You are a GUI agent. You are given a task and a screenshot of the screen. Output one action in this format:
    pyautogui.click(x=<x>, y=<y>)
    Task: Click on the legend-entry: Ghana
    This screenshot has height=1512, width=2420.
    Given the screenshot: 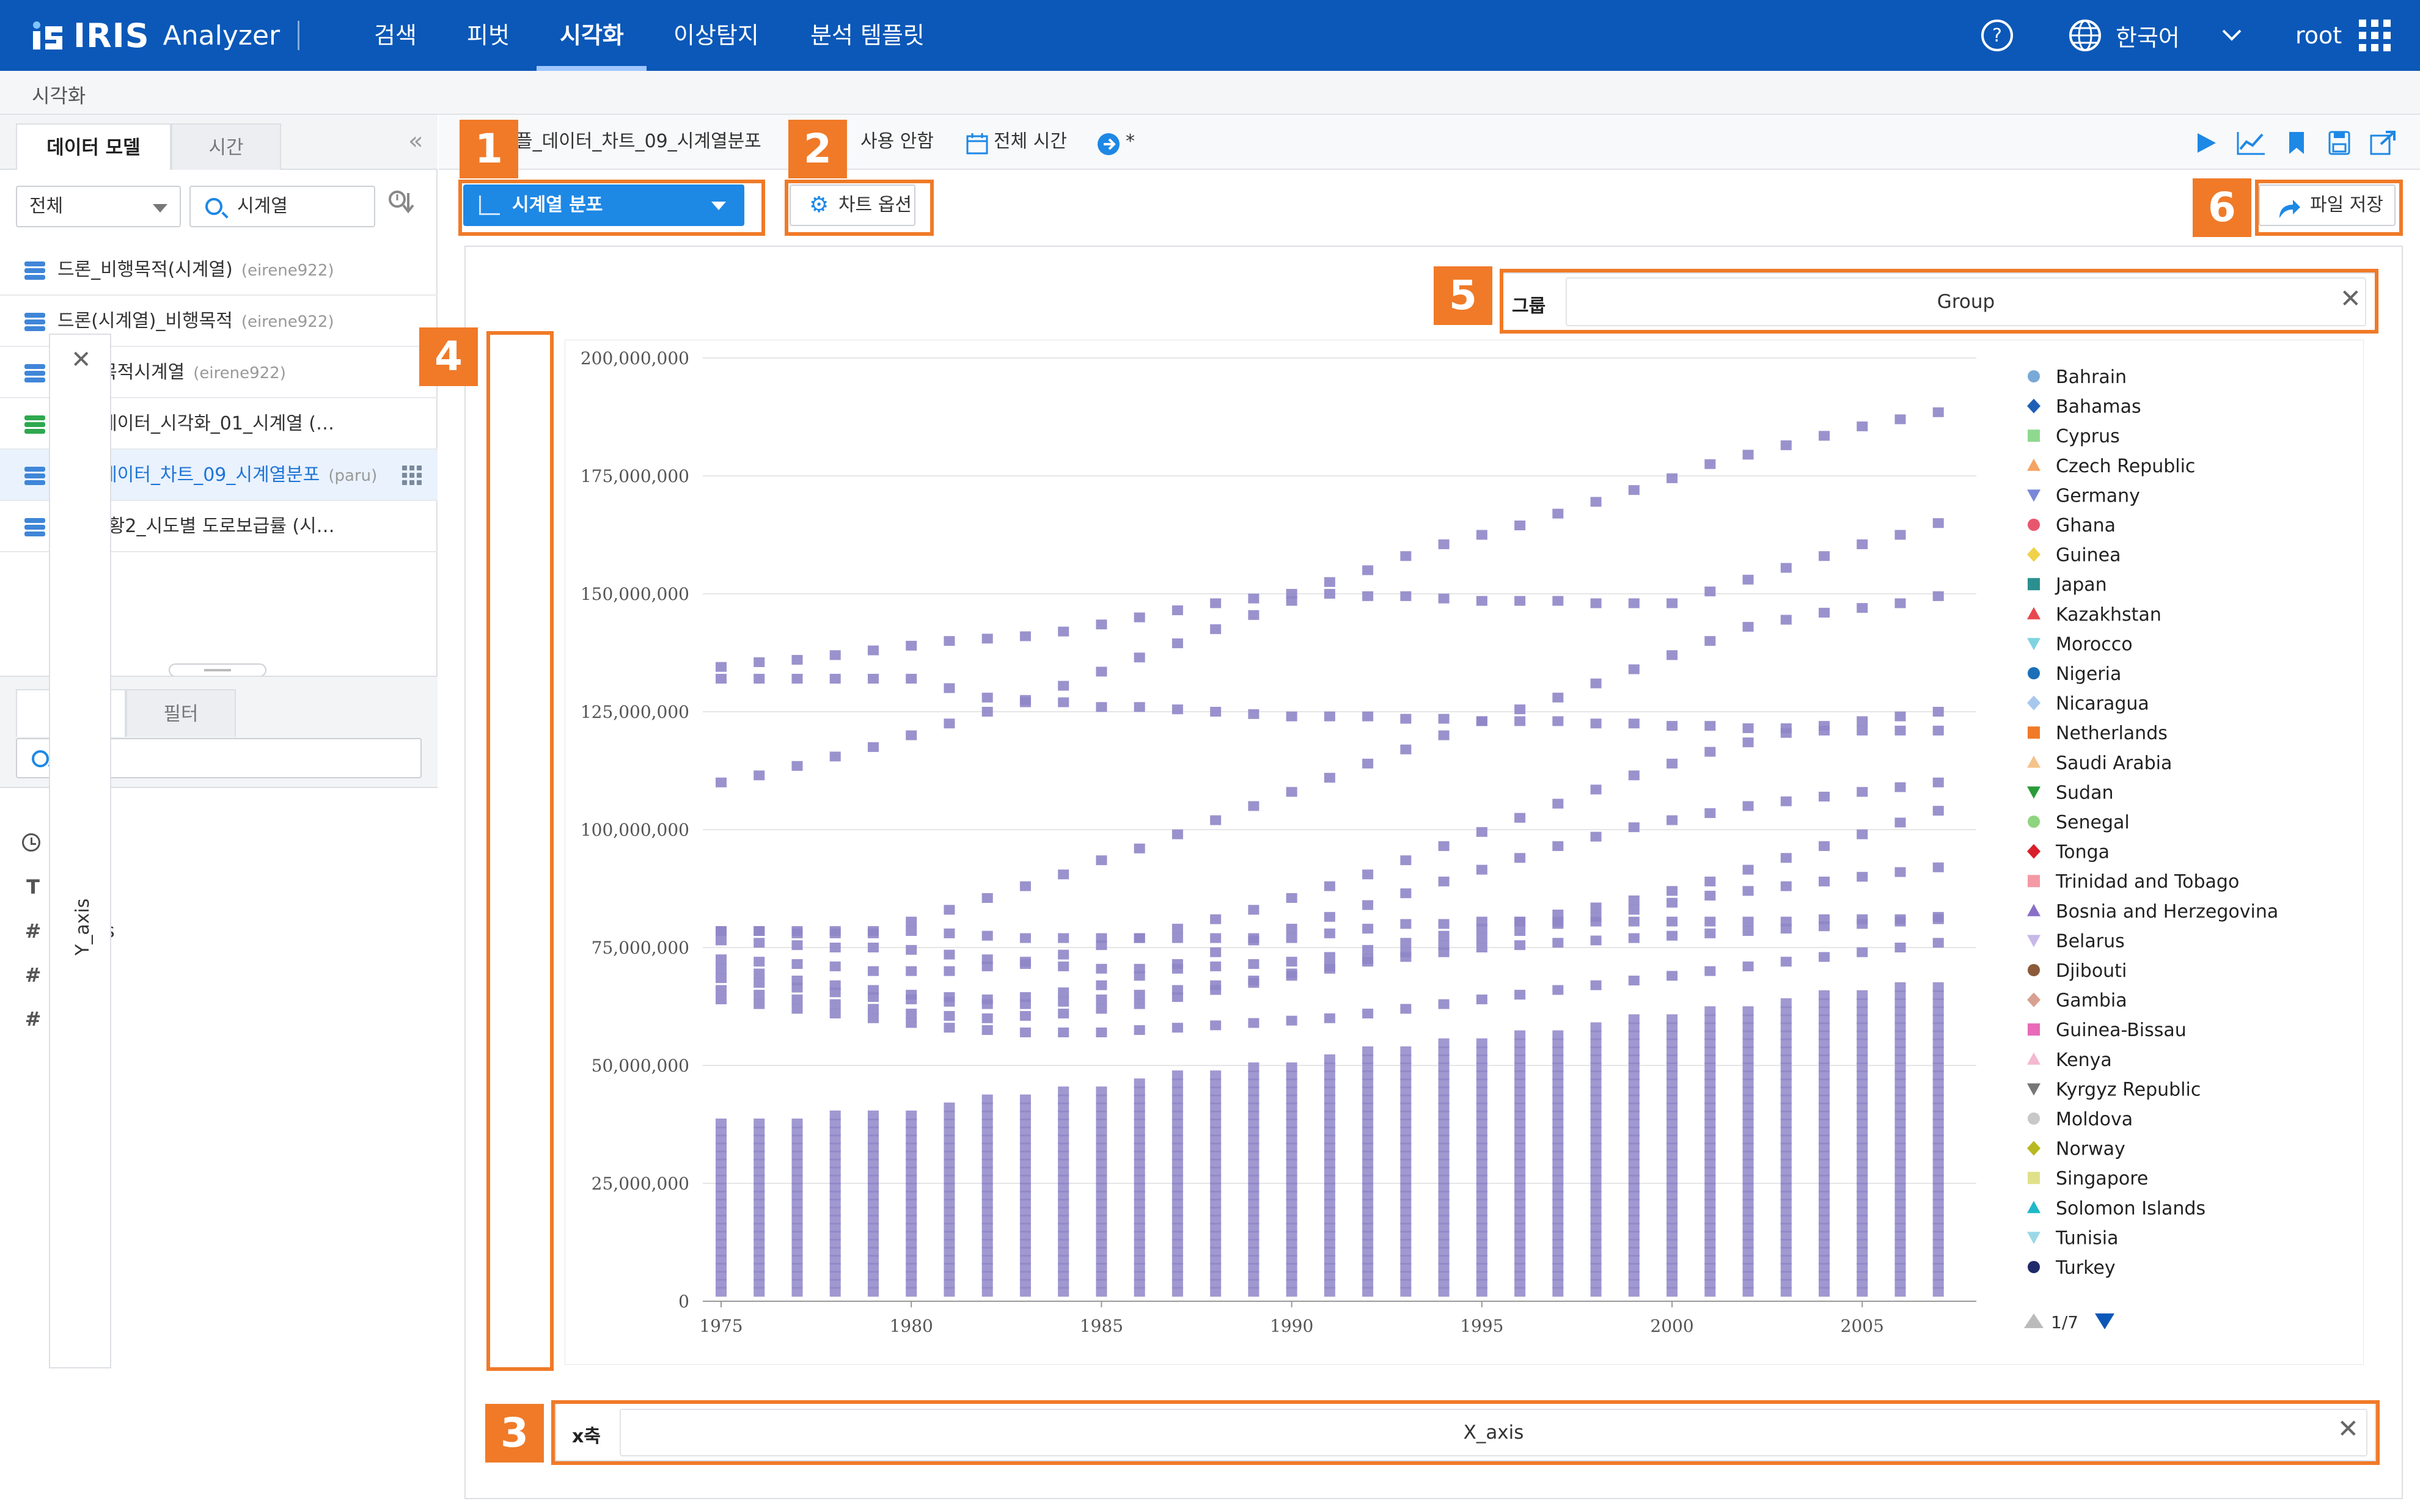 What is the action you would take?
    pyautogui.click(x=2086, y=526)
    